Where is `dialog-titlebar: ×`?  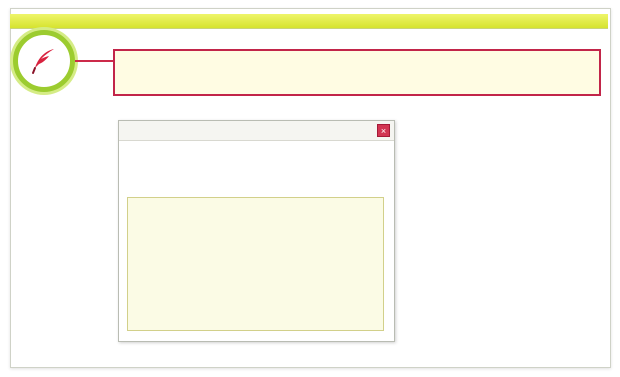 dialog-titlebar: × is located at coordinates (256, 131).